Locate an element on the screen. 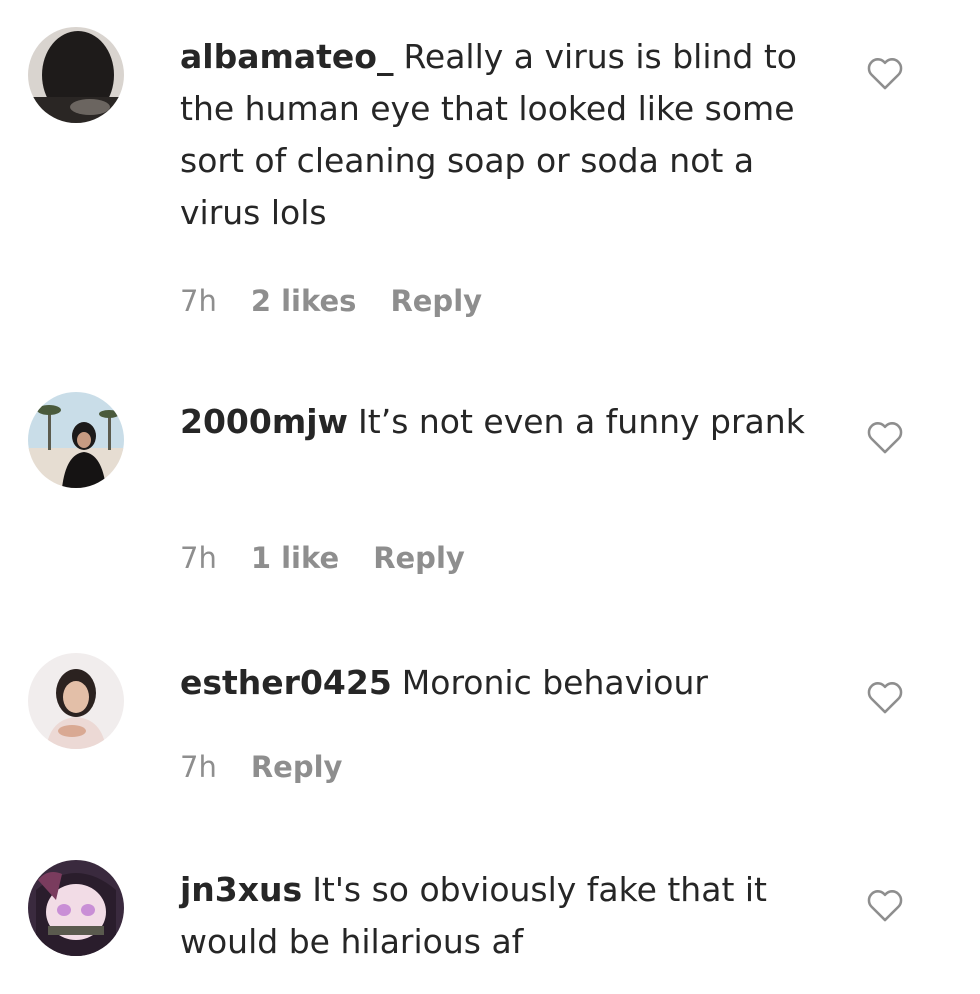  avatar-beach-photo-icon is located at coordinates (76, 440).